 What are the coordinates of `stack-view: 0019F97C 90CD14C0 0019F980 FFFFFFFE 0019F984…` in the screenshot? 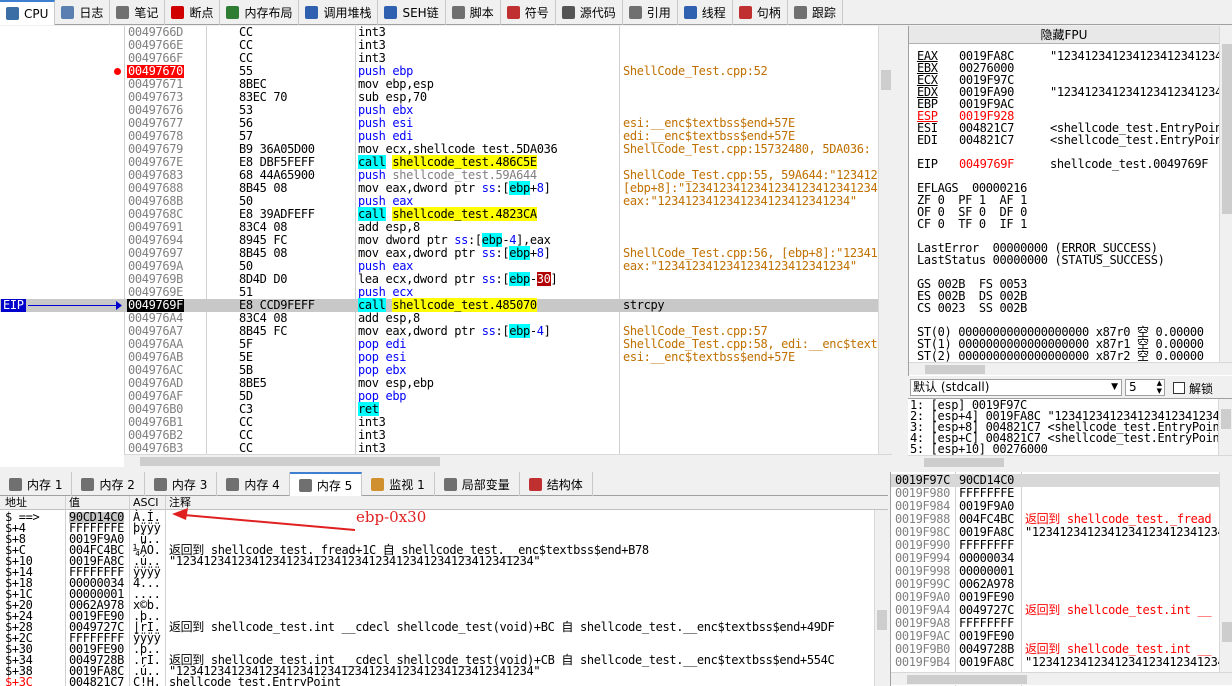 It's located at (1061, 579).